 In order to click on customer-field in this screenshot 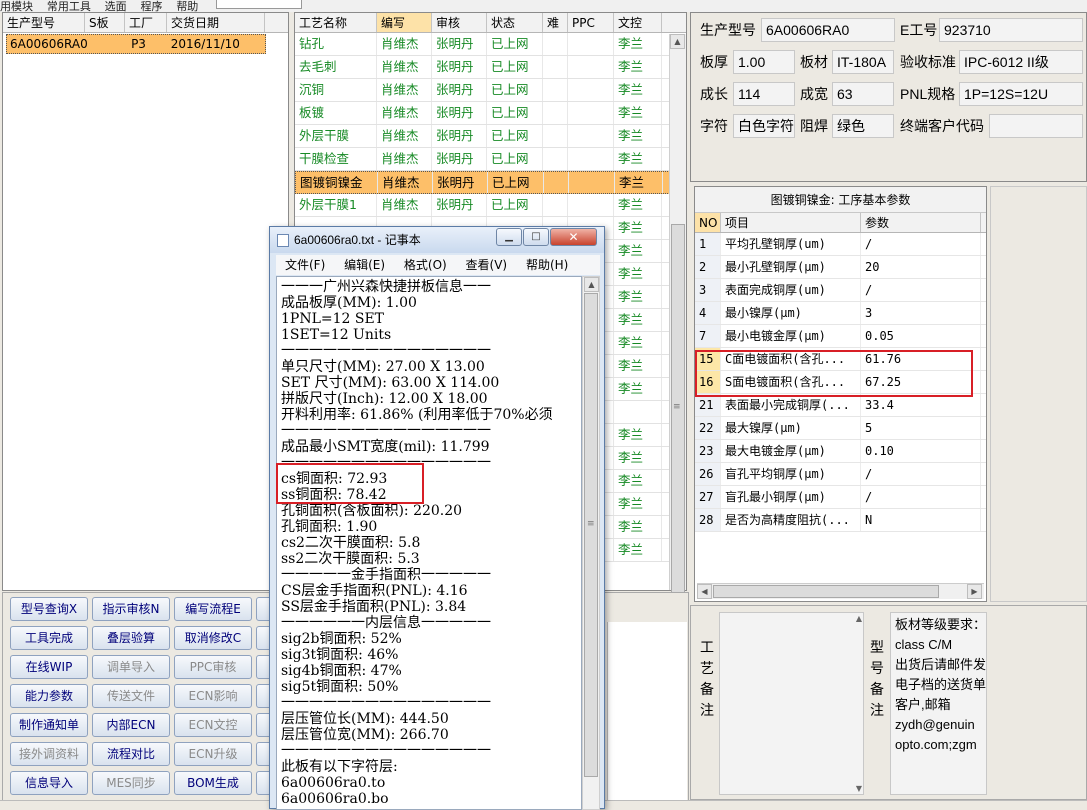, I will do `click(1036, 126)`.